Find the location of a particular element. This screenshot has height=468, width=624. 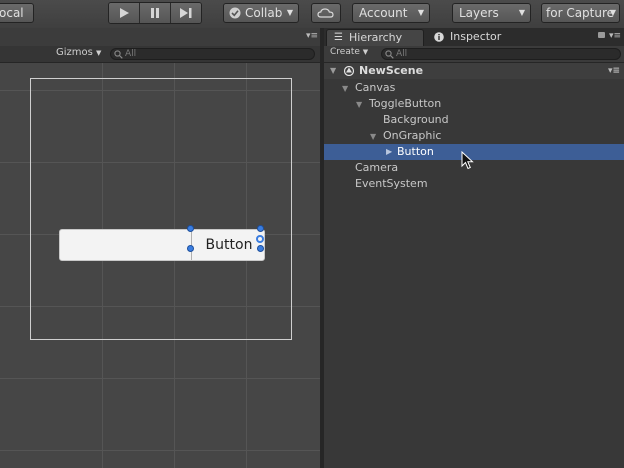

pivot-local-button: ocal is located at coordinates (17, 13).